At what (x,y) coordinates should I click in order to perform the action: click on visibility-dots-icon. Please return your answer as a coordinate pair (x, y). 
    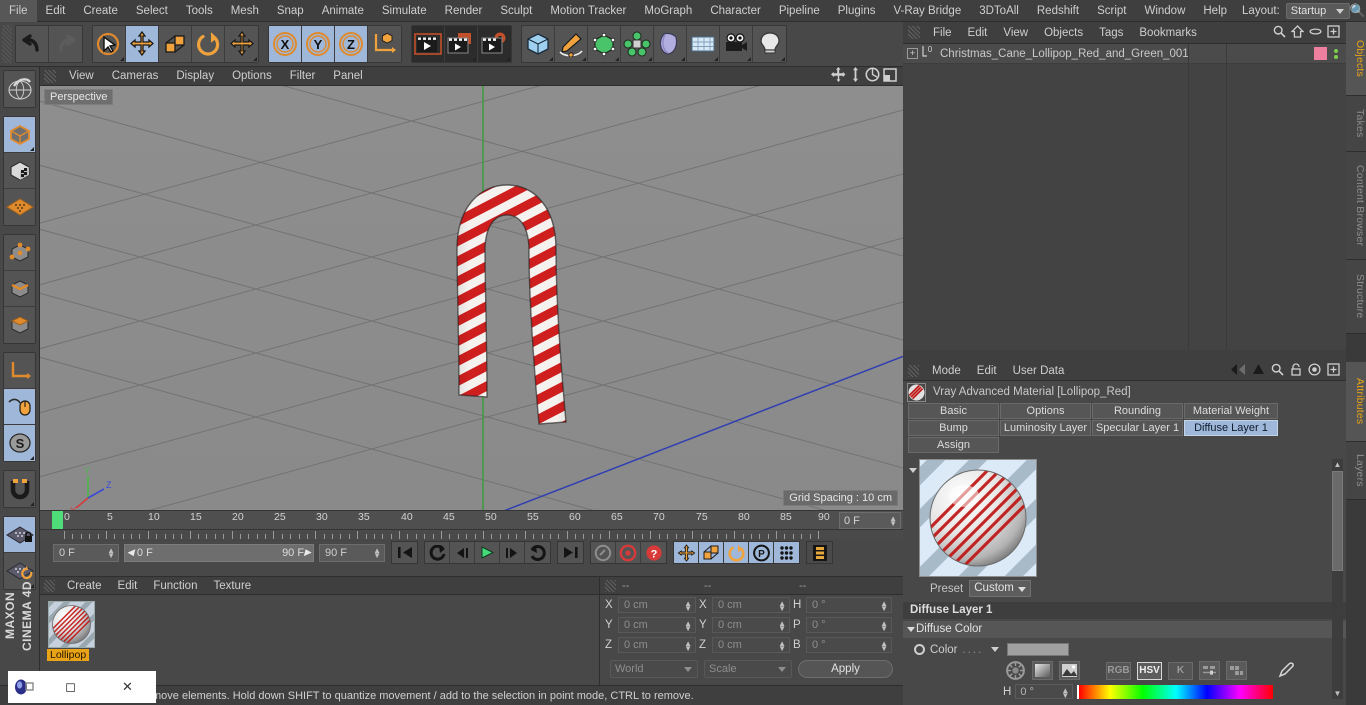
    Looking at the image, I should click on (1336, 53).